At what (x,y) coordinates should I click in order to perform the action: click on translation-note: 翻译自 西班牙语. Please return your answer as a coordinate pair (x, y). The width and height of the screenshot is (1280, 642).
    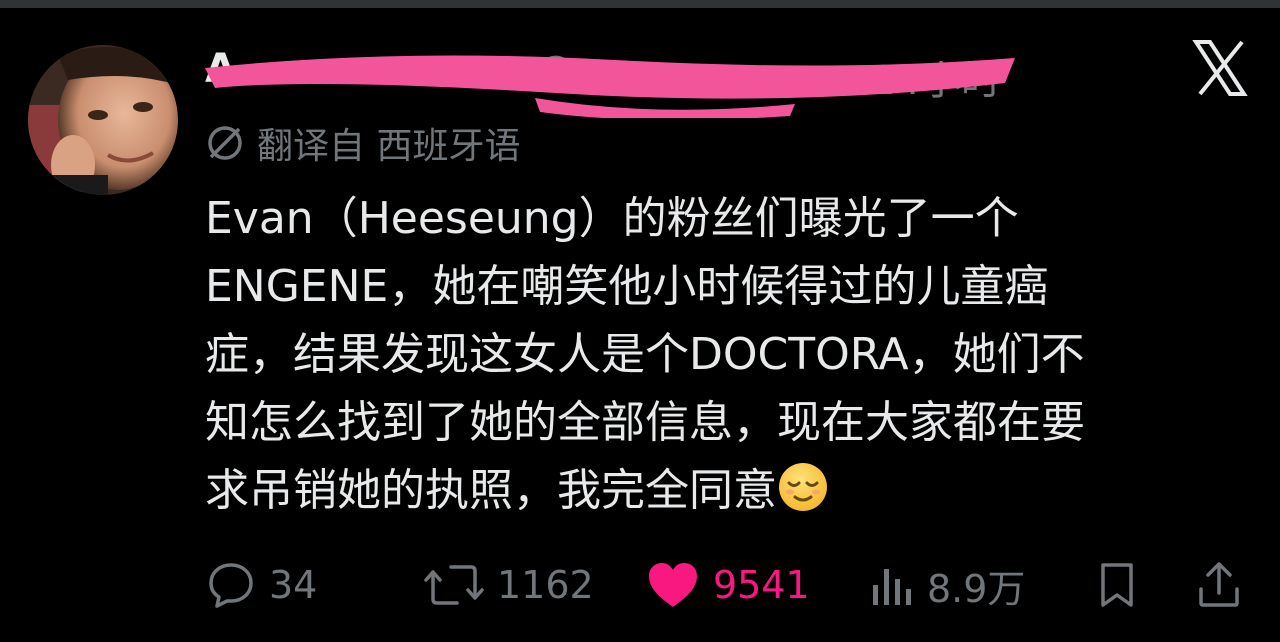
    Looking at the image, I should click on (362, 143).